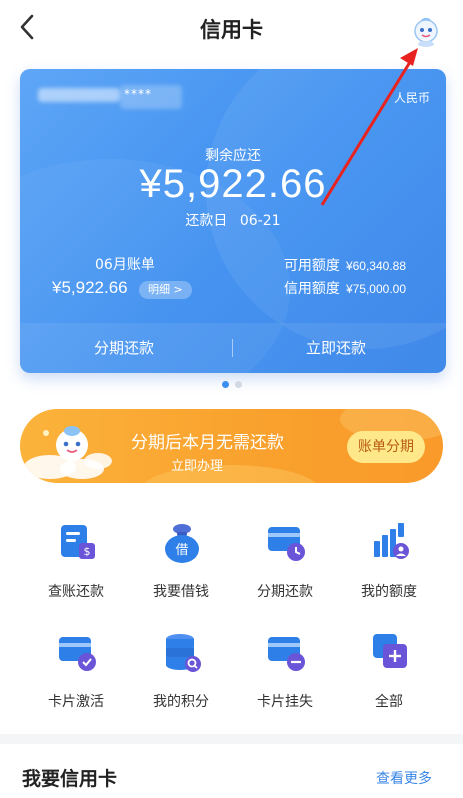 This screenshot has width=463, height=798. I want to click on grid-label: 分期还款, so click(285, 592).